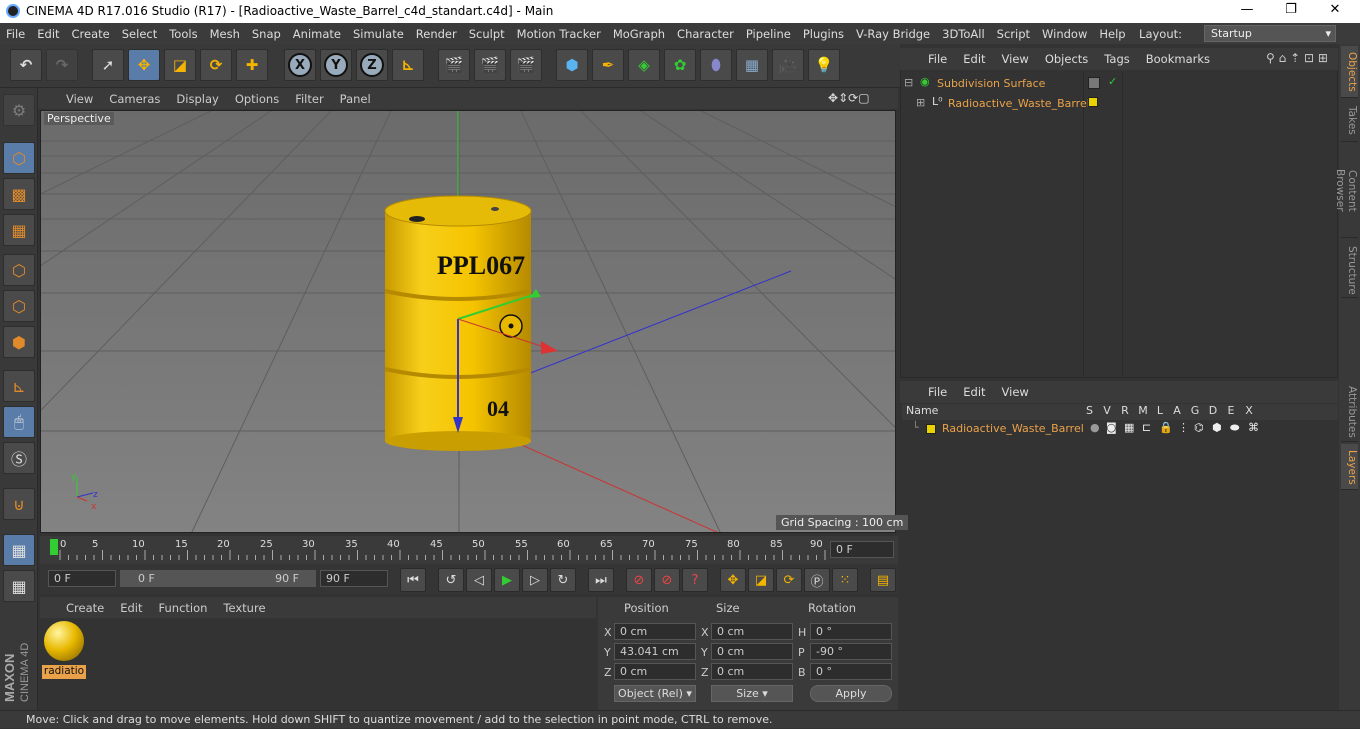 This screenshot has width=1360, height=729. What do you see at coordinates (19, 342) in the screenshot?
I see `polygons-mode-button: ⬢` at bounding box center [19, 342].